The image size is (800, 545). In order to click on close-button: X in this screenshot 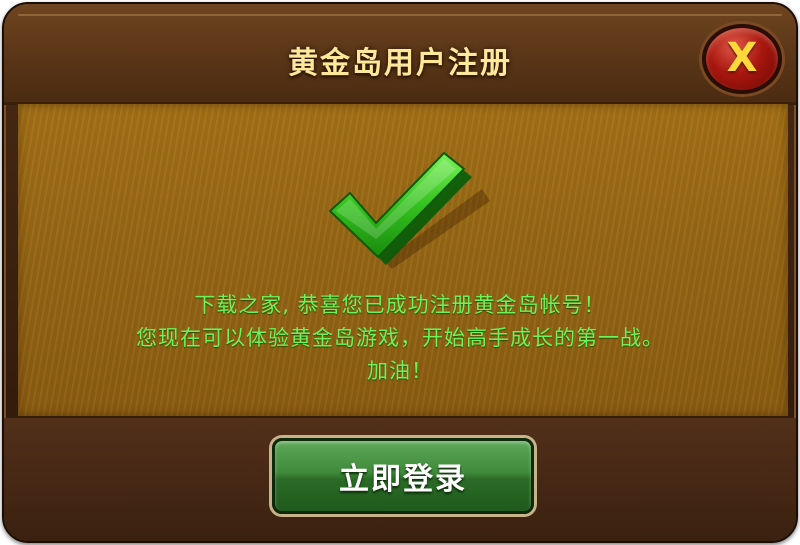, I will do `click(742, 59)`.